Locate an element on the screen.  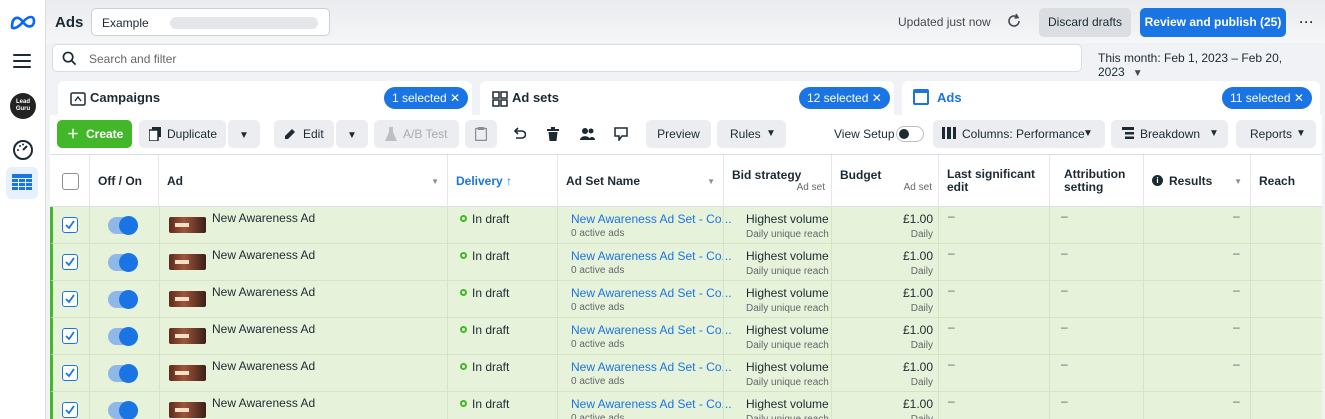
col-delivery-label: Delivery ↑ is located at coordinates (484, 181).